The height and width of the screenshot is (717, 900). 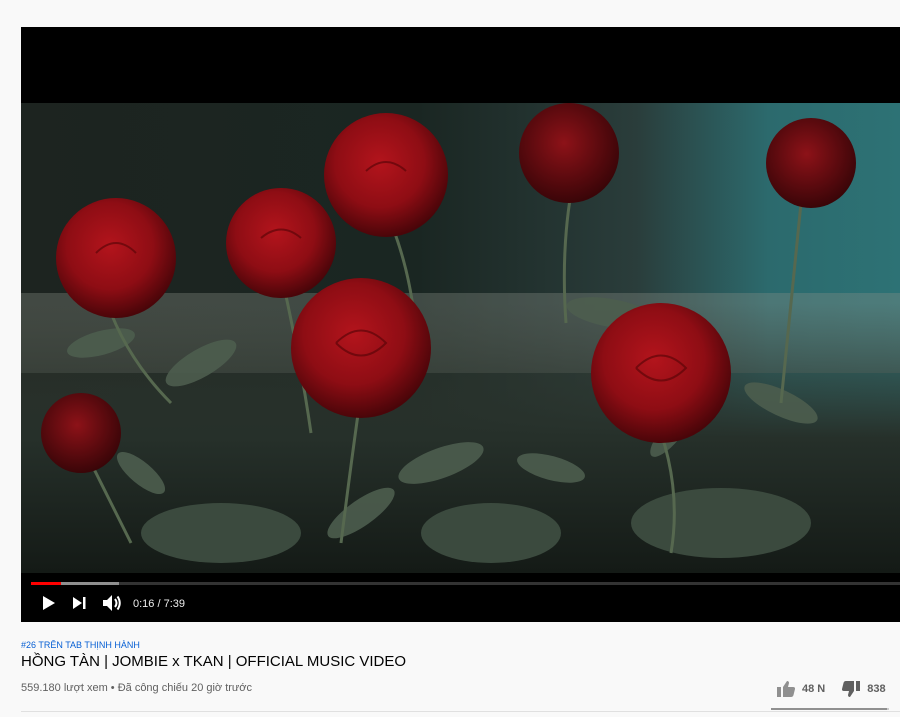 I want to click on like-dislike-actions: 48 N 838, so click(x=831, y=689).